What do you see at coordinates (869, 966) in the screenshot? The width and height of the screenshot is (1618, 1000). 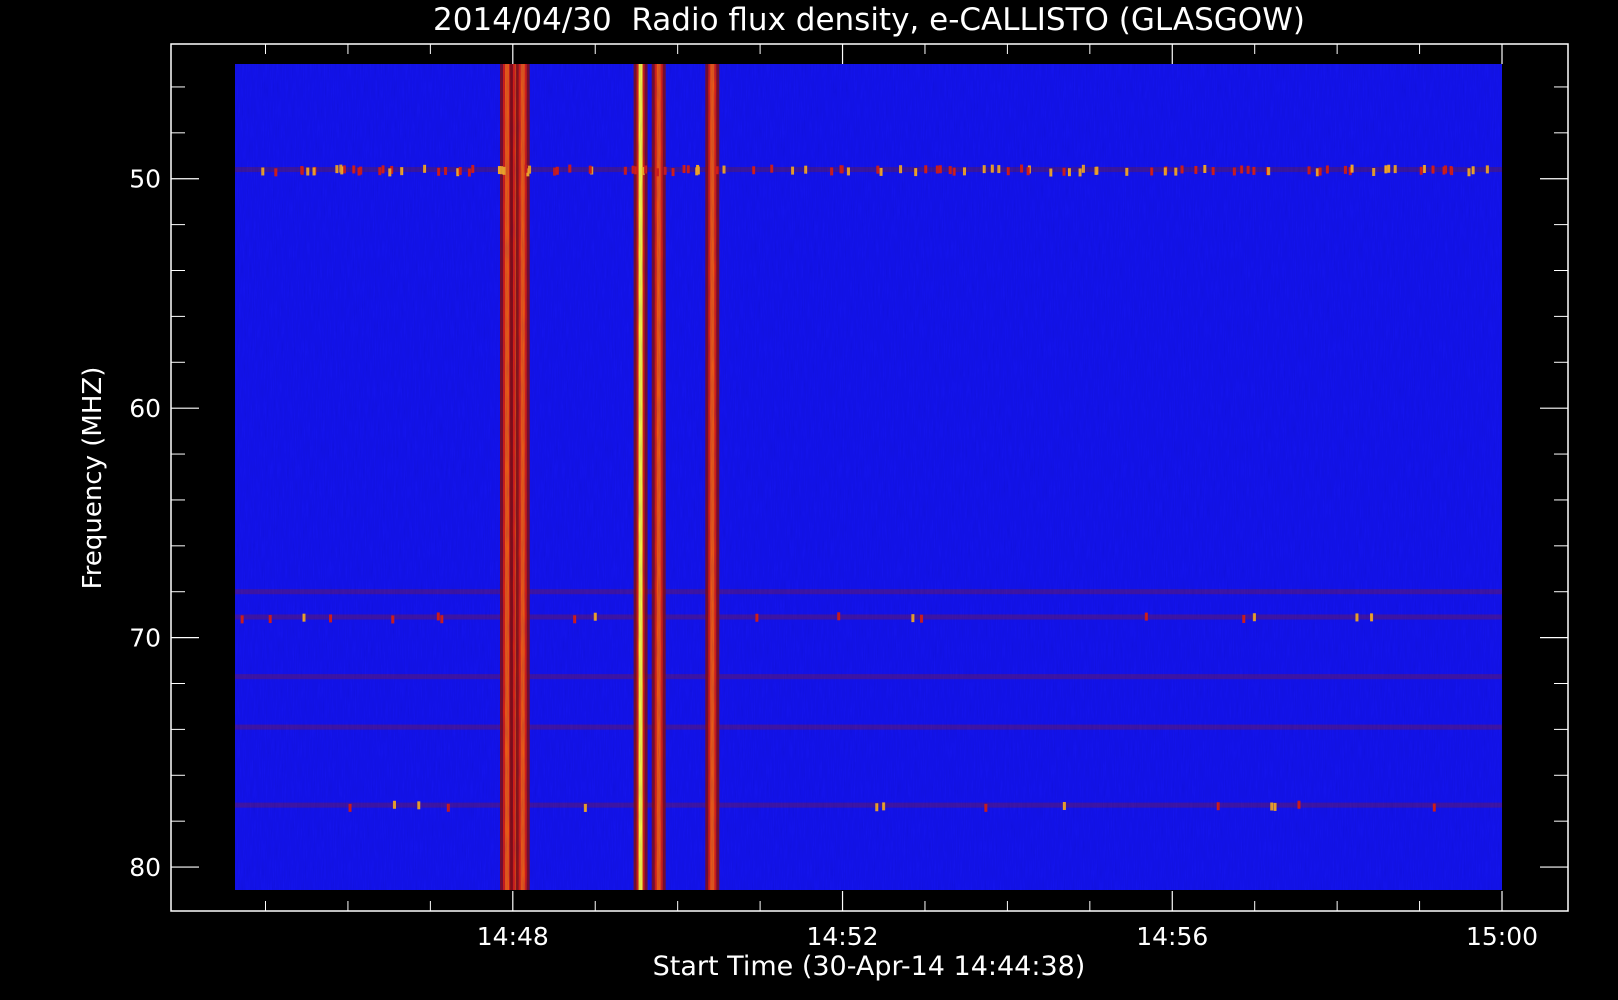 I see `x-axis-label: Start Time (30-Apr-14 14:44:38)` at bounding box center [869, 966].